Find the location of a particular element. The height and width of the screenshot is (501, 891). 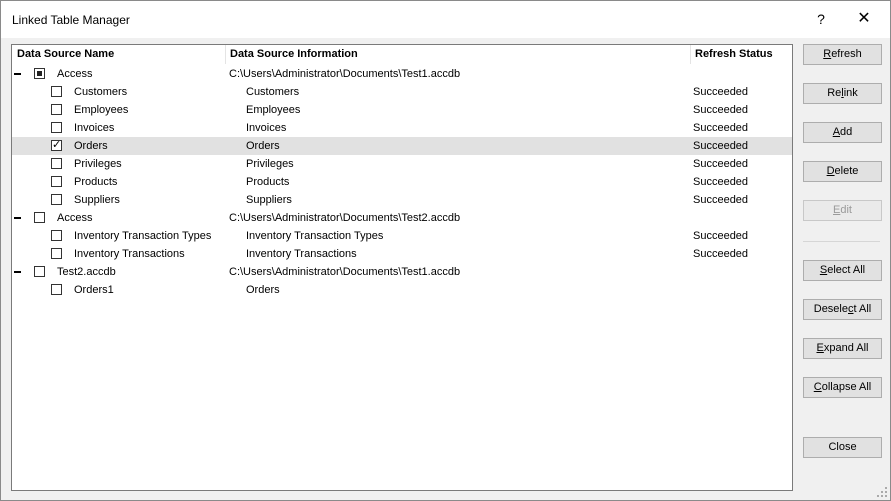

data-source-information: Suppliers is located at coordinates (269, 200).